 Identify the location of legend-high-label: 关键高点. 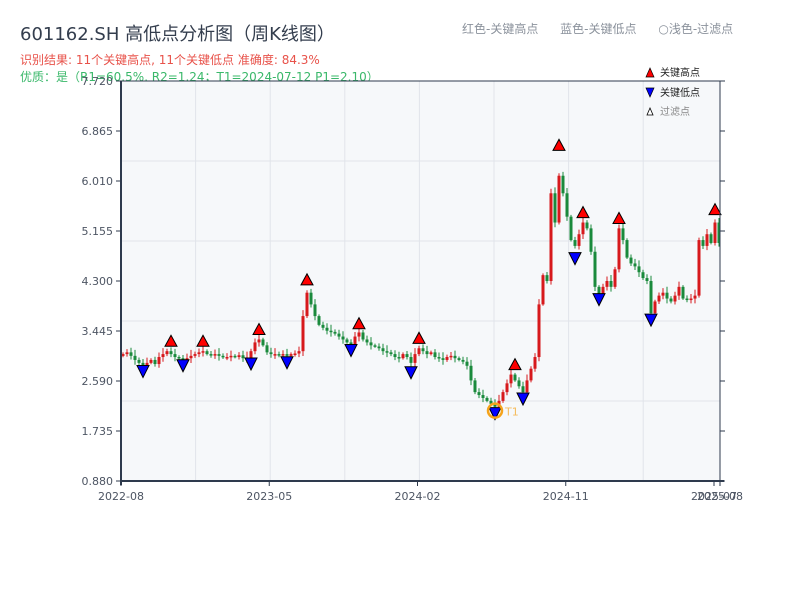
(680, 72).